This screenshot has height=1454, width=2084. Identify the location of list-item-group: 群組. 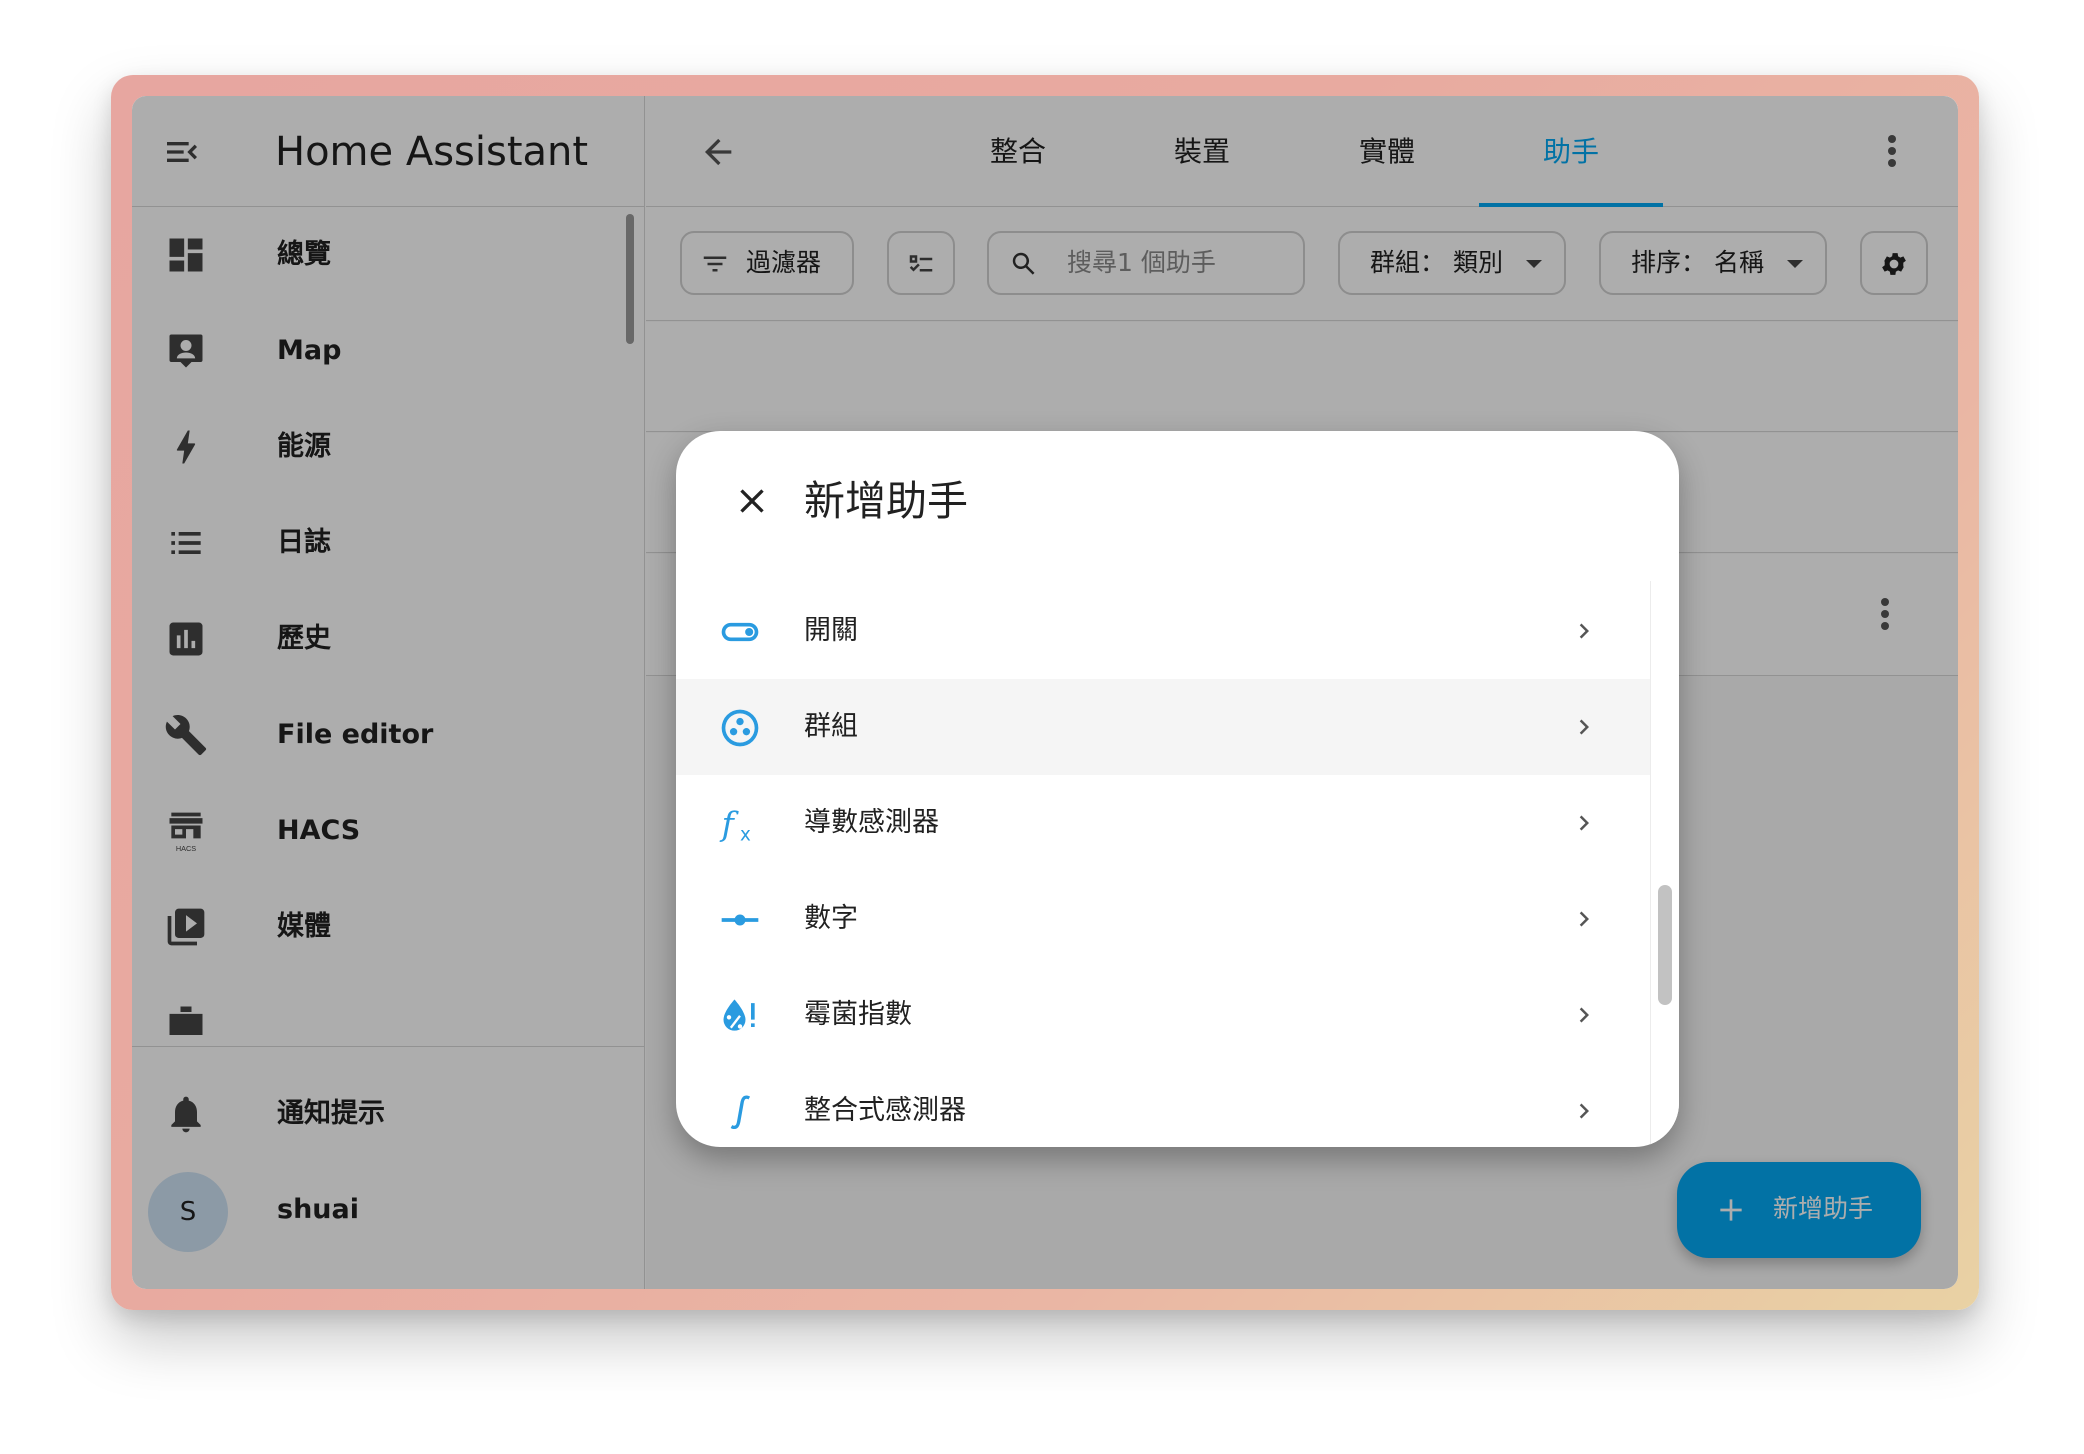
(1163, 727).